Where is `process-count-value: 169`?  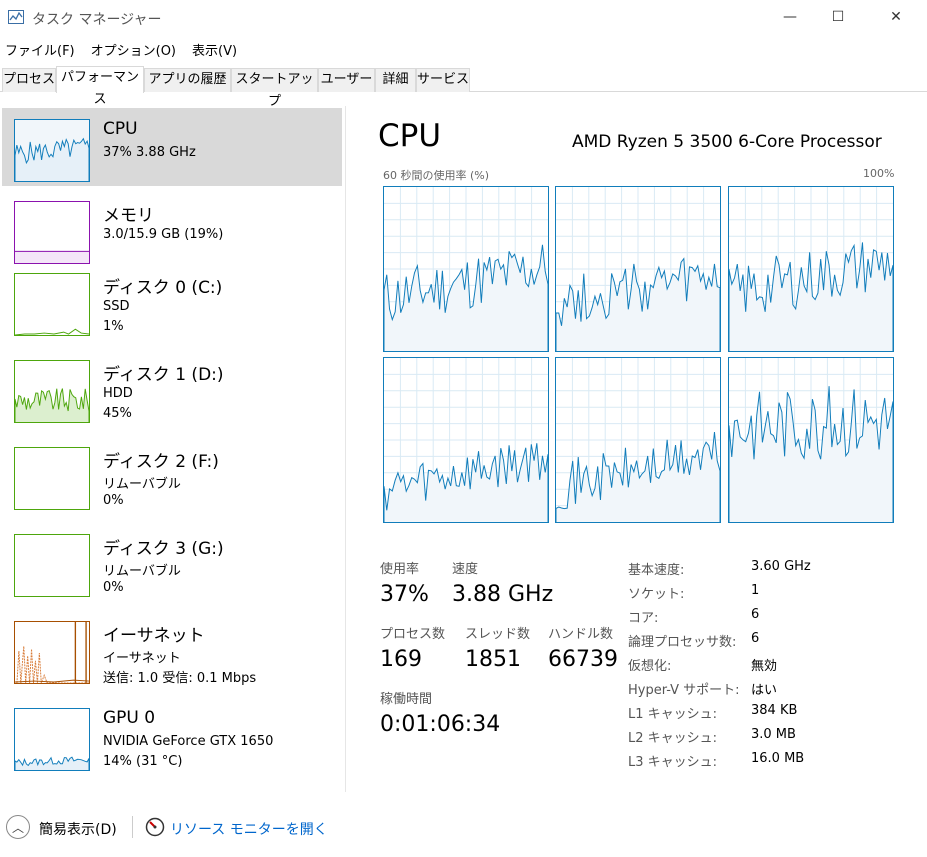 process-count-value: 169 is located at coordinates (401, 659).